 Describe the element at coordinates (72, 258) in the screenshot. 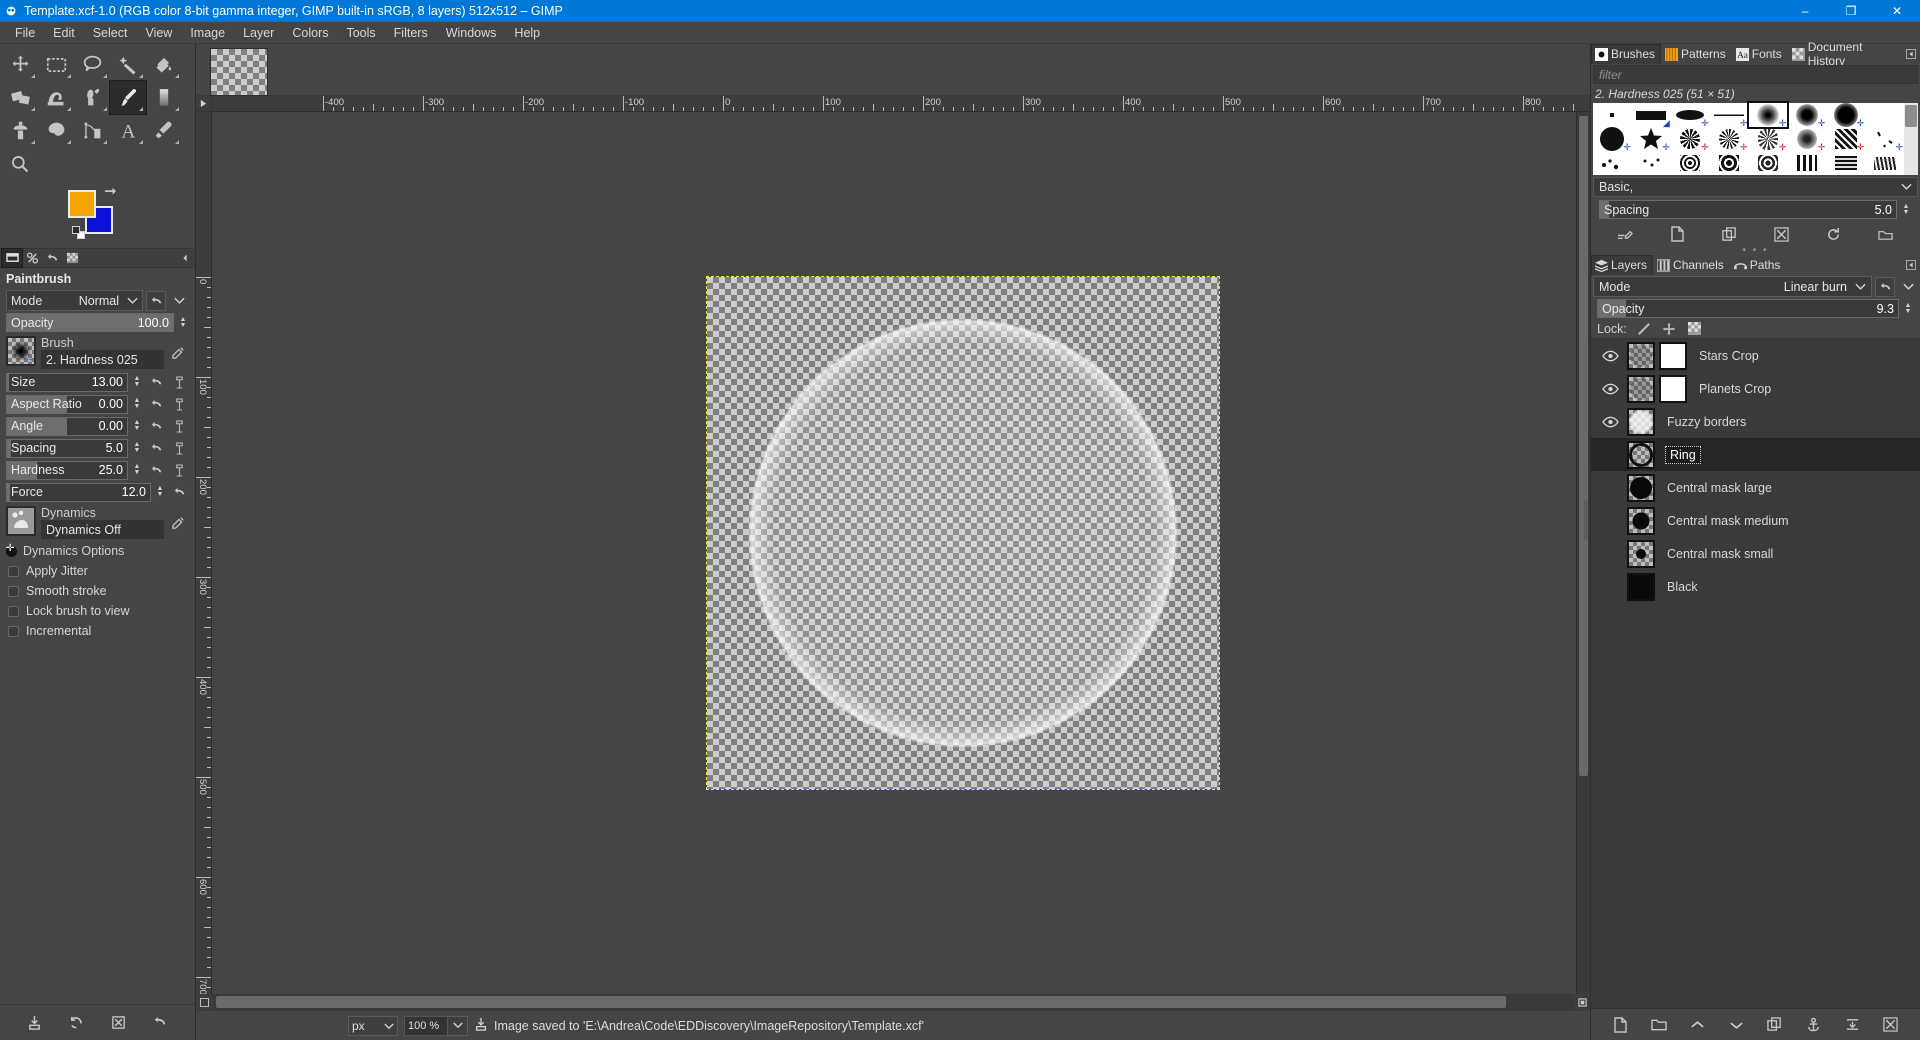

I see `images-tab-icon` at that location.